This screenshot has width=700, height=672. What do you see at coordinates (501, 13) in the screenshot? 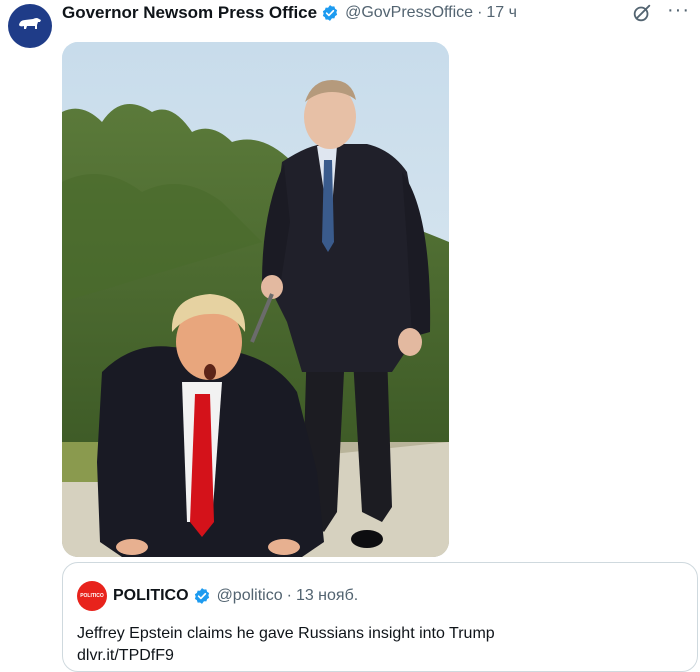
I see `tweet-timestamp: 17 ч` at bounding box center [501, 13].